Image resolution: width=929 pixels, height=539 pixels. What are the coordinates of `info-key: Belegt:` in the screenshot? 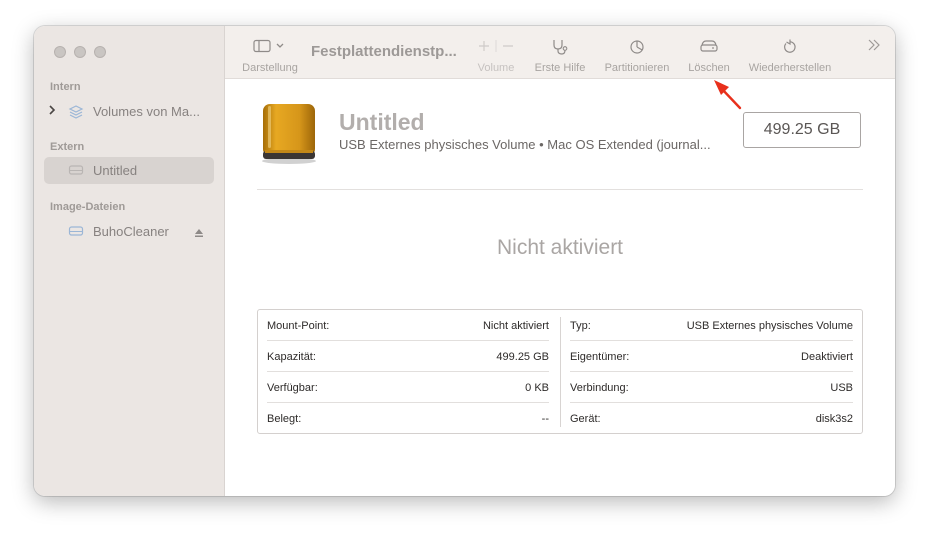 It's located at (284, 419).